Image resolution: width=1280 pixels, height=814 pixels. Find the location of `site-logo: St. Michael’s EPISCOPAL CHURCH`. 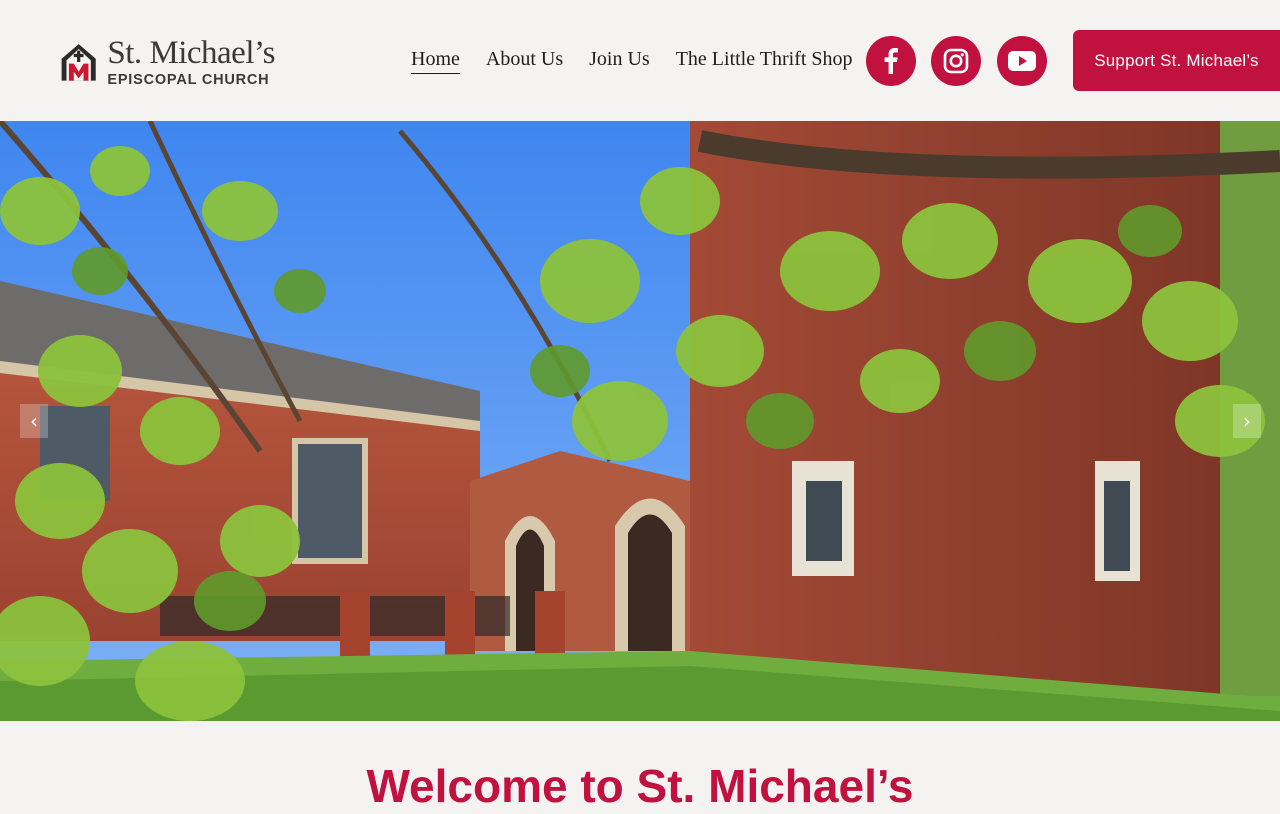

site-logo: St. Michael’s EPISCOPAL CHURCH is located at coordinates (167, 62).